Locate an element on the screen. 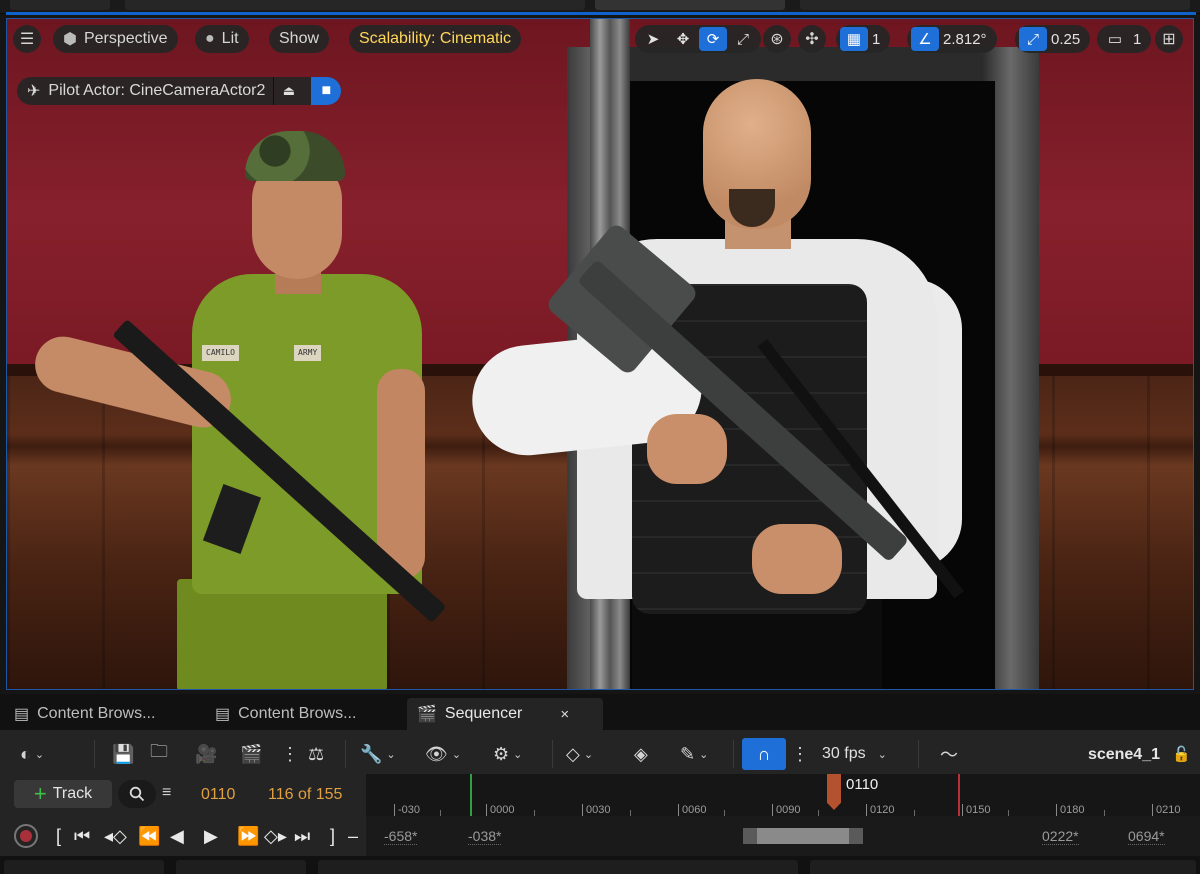  select-arrow-icon: ➤ is located at coordinates (653, 39).